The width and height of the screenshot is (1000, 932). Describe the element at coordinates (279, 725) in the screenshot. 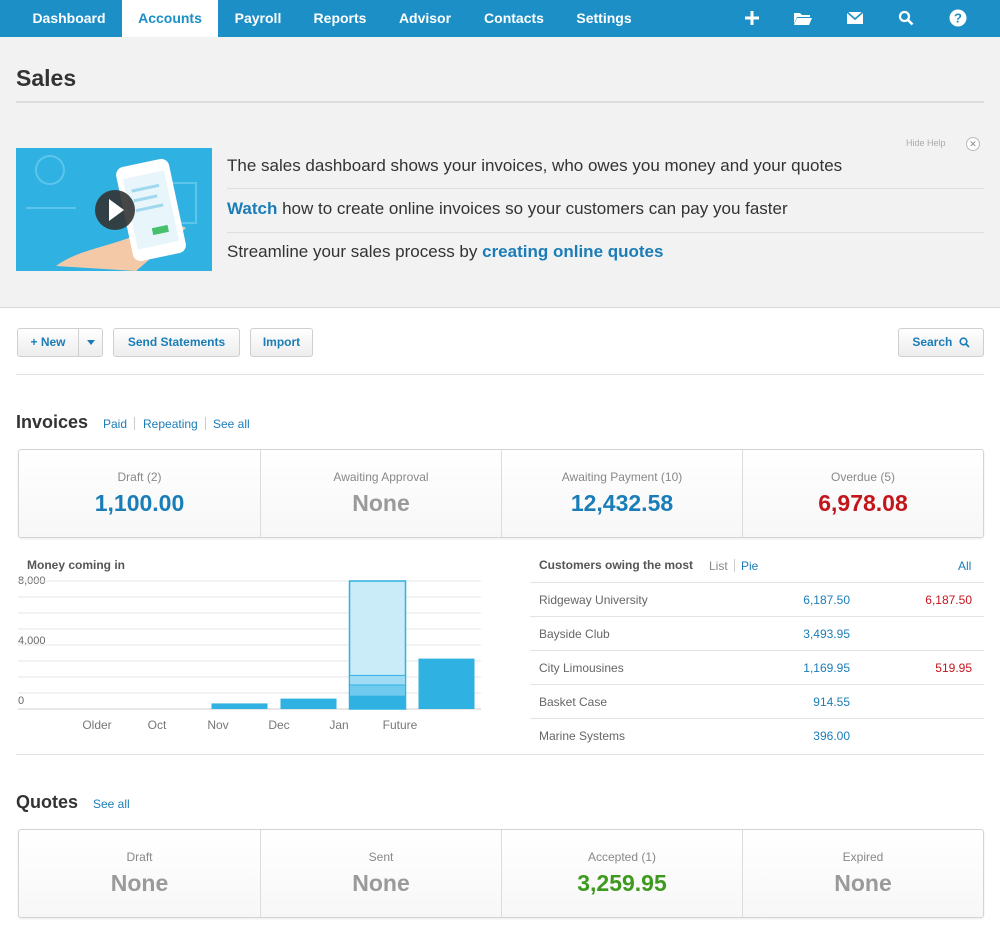

I see `x-tick-label: Dec` at that location.